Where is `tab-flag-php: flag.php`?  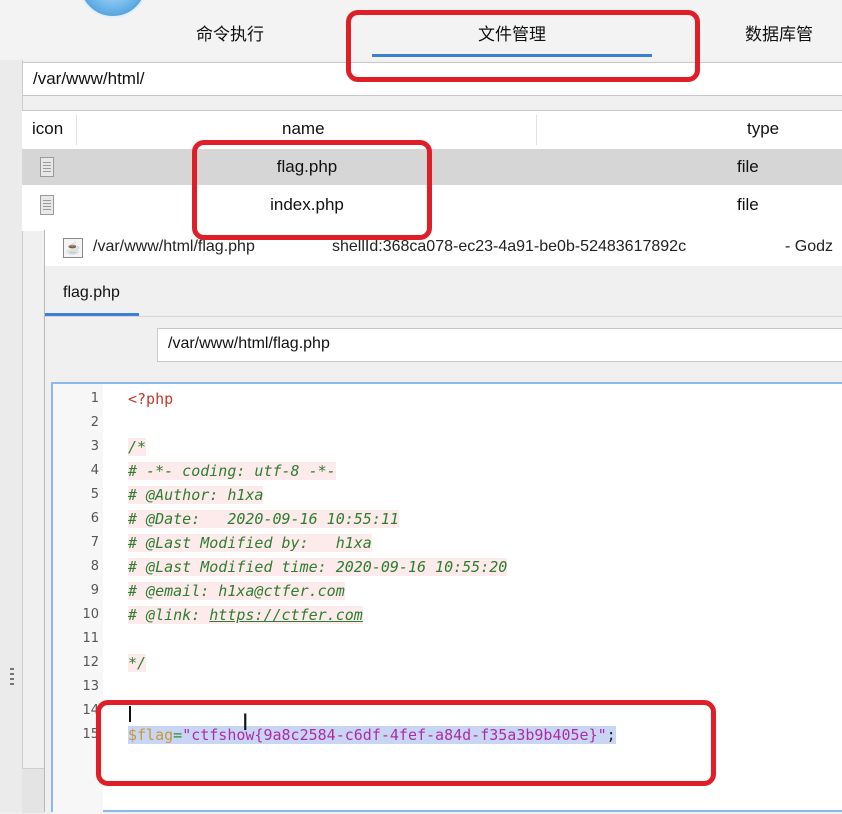 tab-flag-php: flag.php is located at coordinates (92, 294).